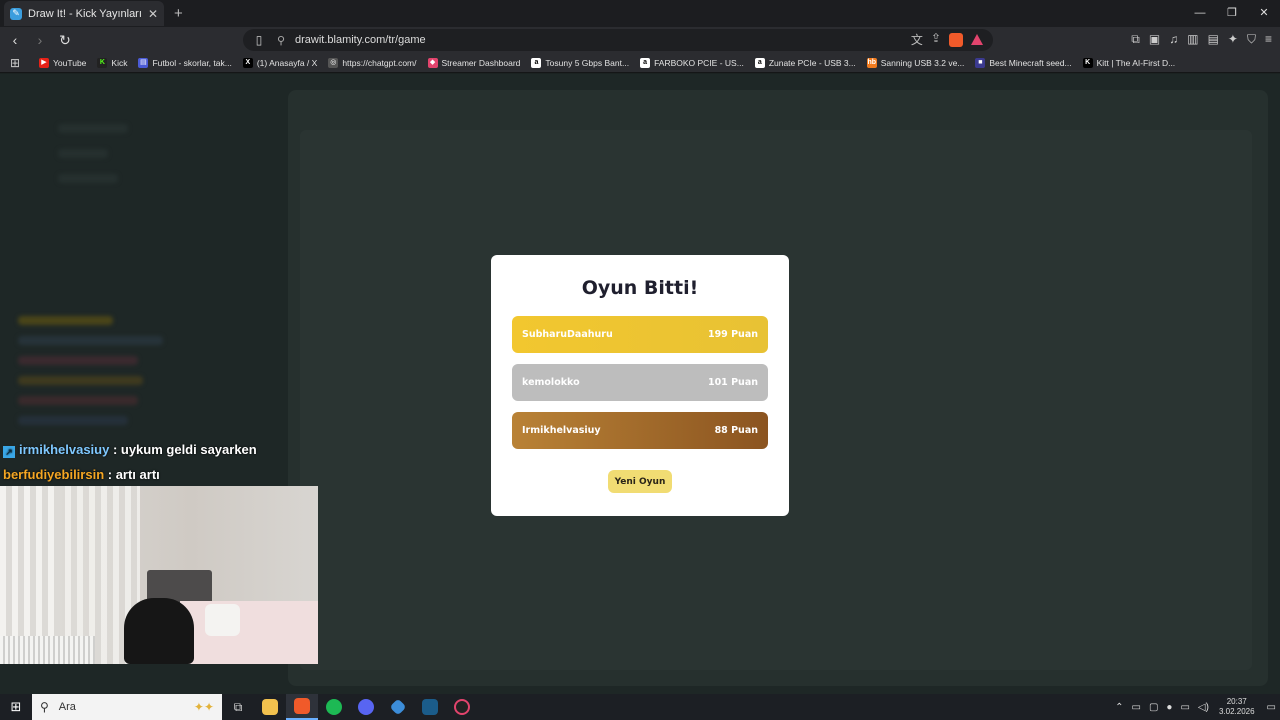 The height and width of the screenshot is (720, 1280). Describe the element at coordinates (222, 620) in the screenshot. I see `pillow` at that location.